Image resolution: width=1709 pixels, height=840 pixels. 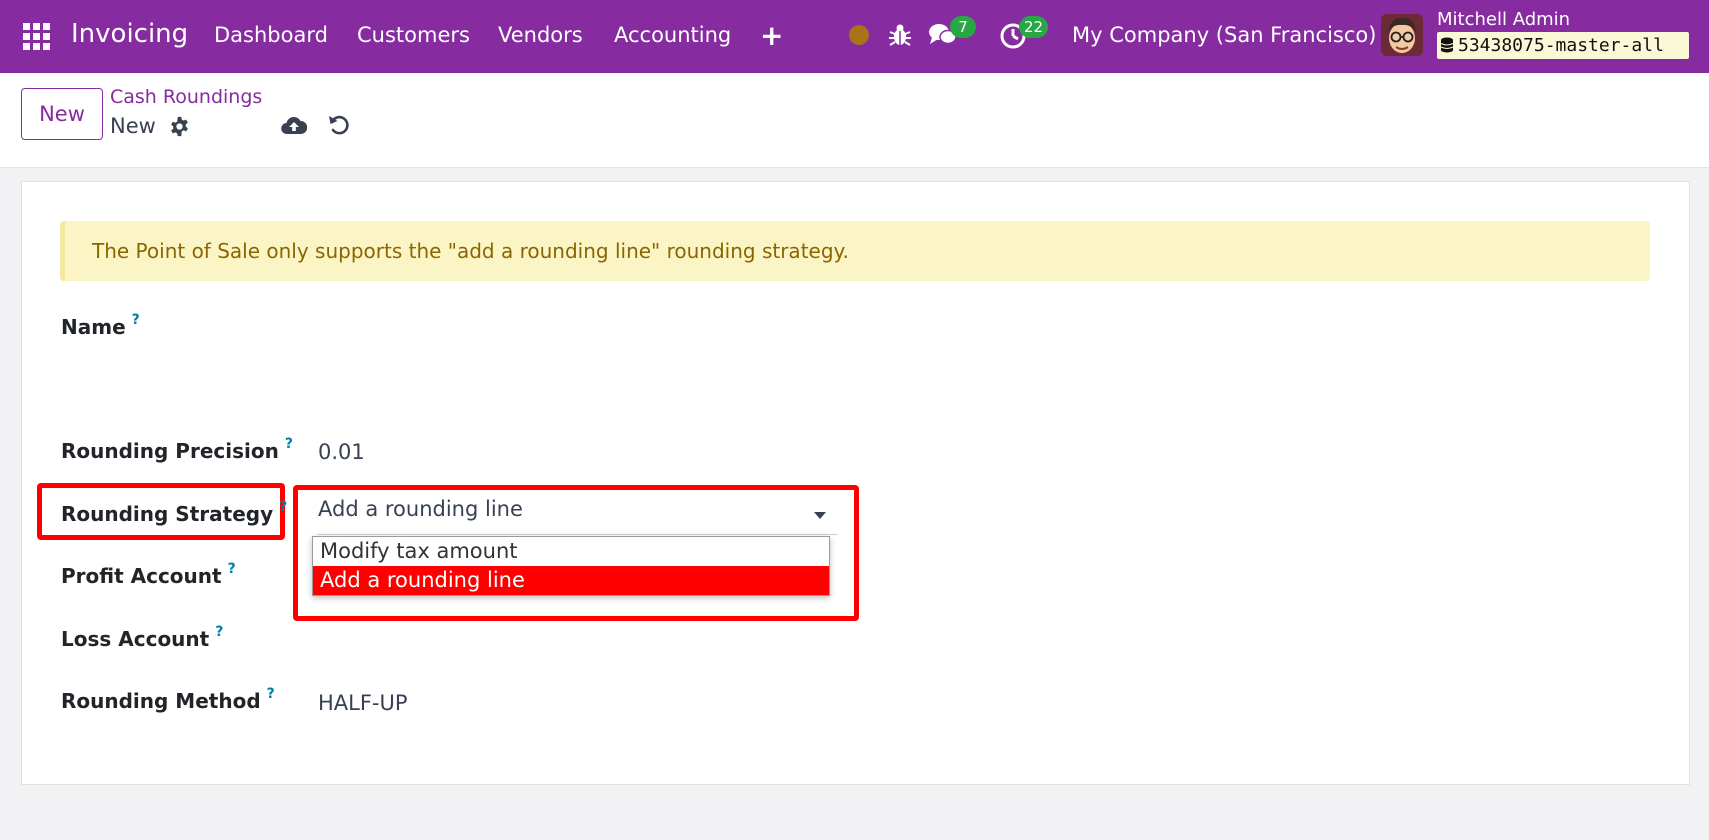 I want to click on profit-account-label: Profit Account?, so click(x=148, y=574).